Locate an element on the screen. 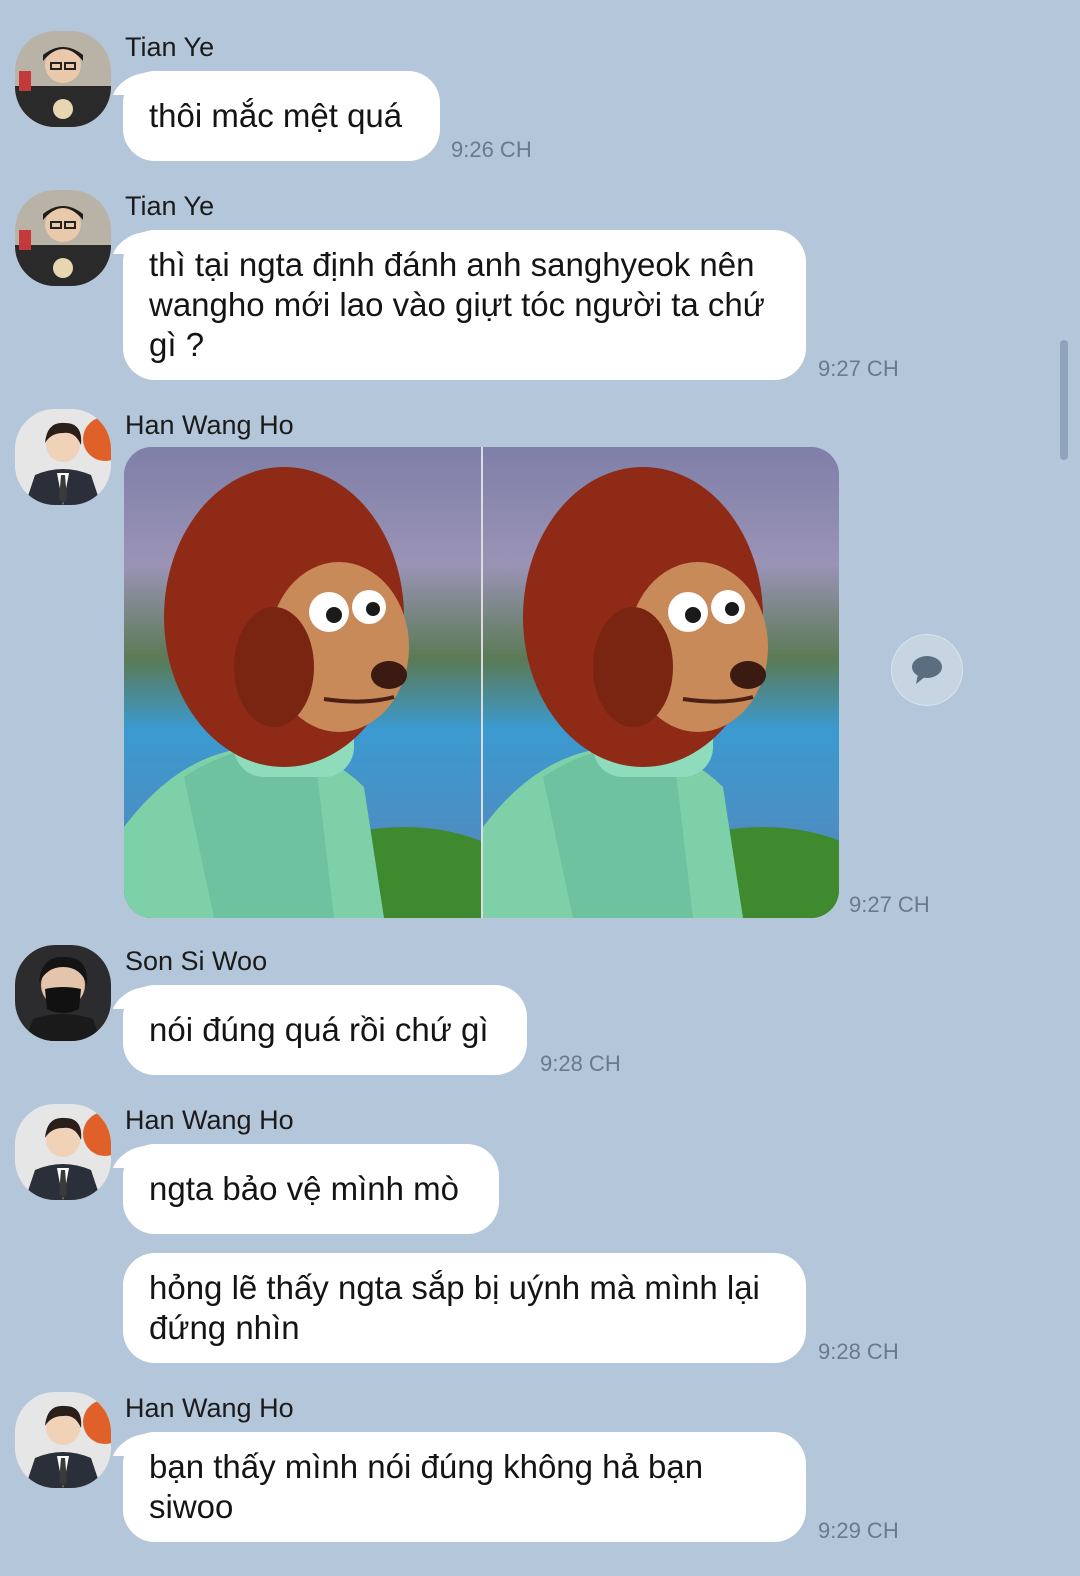  message-text: nói đúng quá rồi chứ gì is located at coordinates (319, 1029).